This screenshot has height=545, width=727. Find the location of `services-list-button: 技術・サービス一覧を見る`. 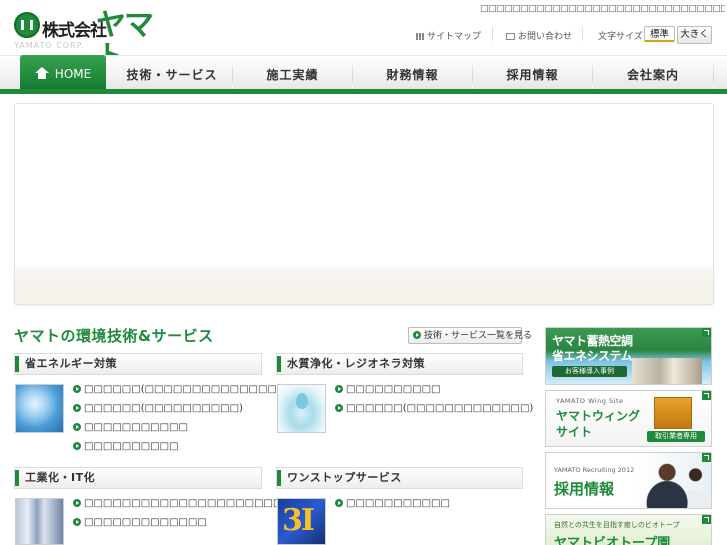

services-list-button: 技術・サービス一覧を見る is located at coordinates (470, 335).